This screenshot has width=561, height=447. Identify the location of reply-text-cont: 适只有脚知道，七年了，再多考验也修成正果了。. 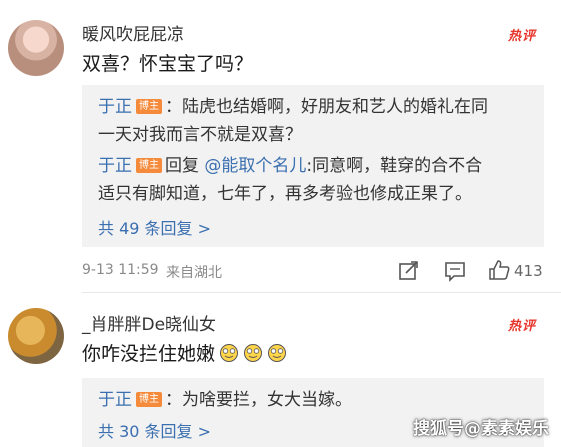
(285, 194).